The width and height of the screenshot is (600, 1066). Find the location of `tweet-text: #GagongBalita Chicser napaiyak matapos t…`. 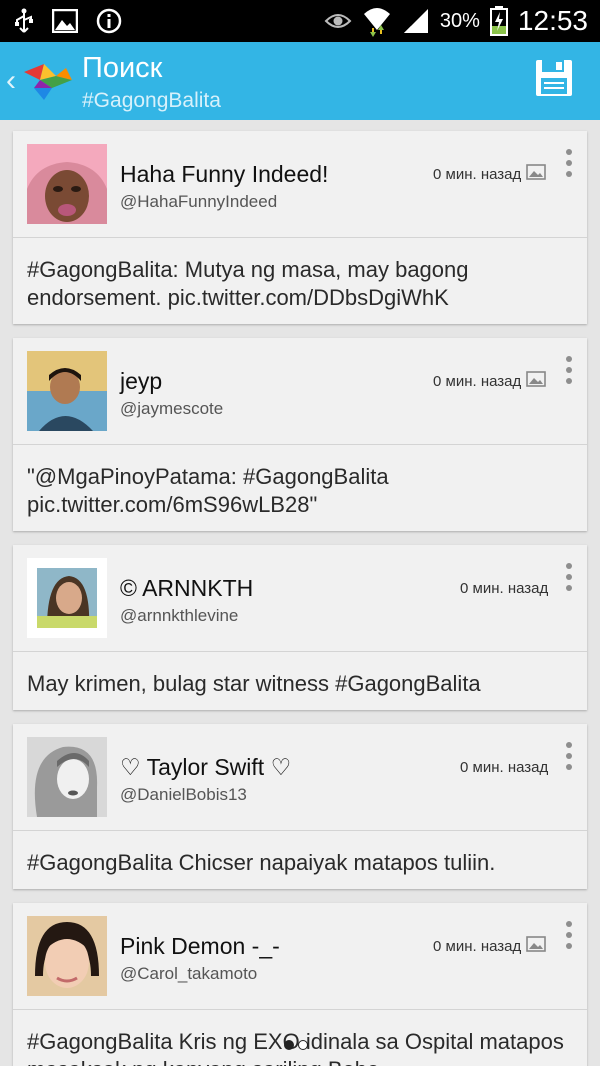

tweet-text: #GagongBalita Chicser napaiyak matapos t… is located at coordinates (261, 862).